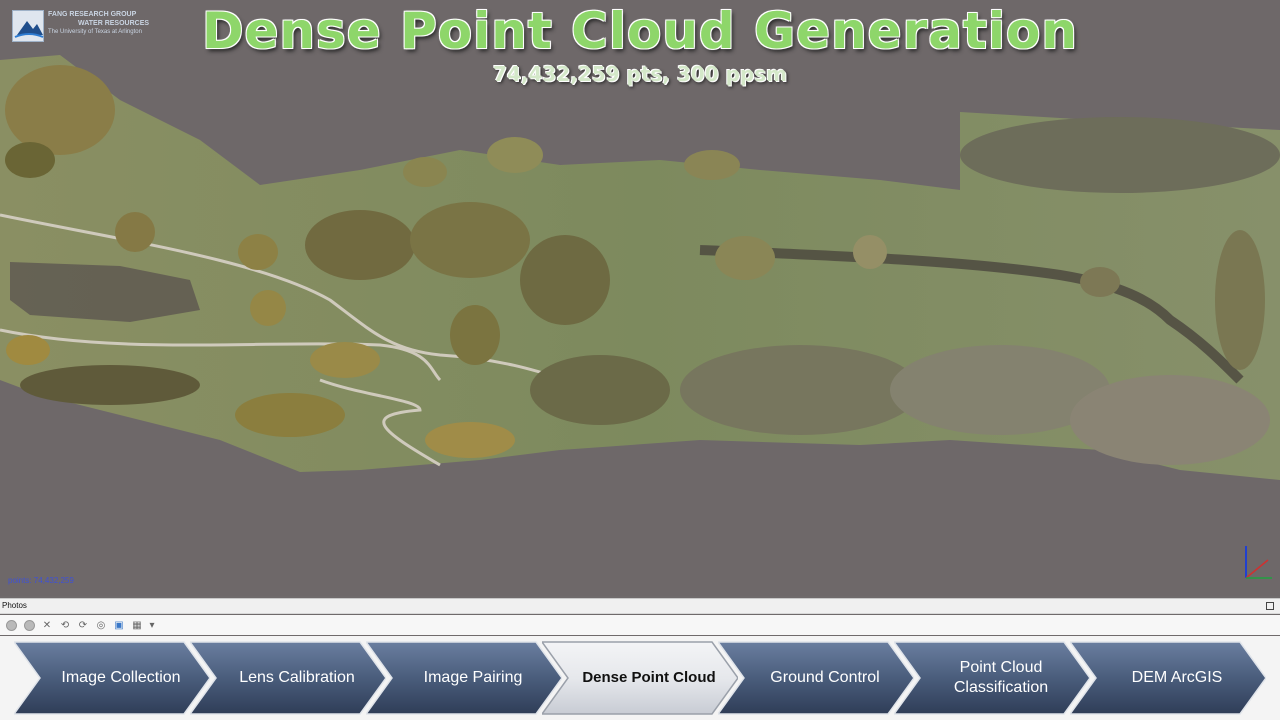 The width and height of the screenshot is (1280, 720). What do you see at coordinates (473, 677) in the screenshot?
I see `workflow-step-label: Image Pairing` at bounding box center [473, 677].